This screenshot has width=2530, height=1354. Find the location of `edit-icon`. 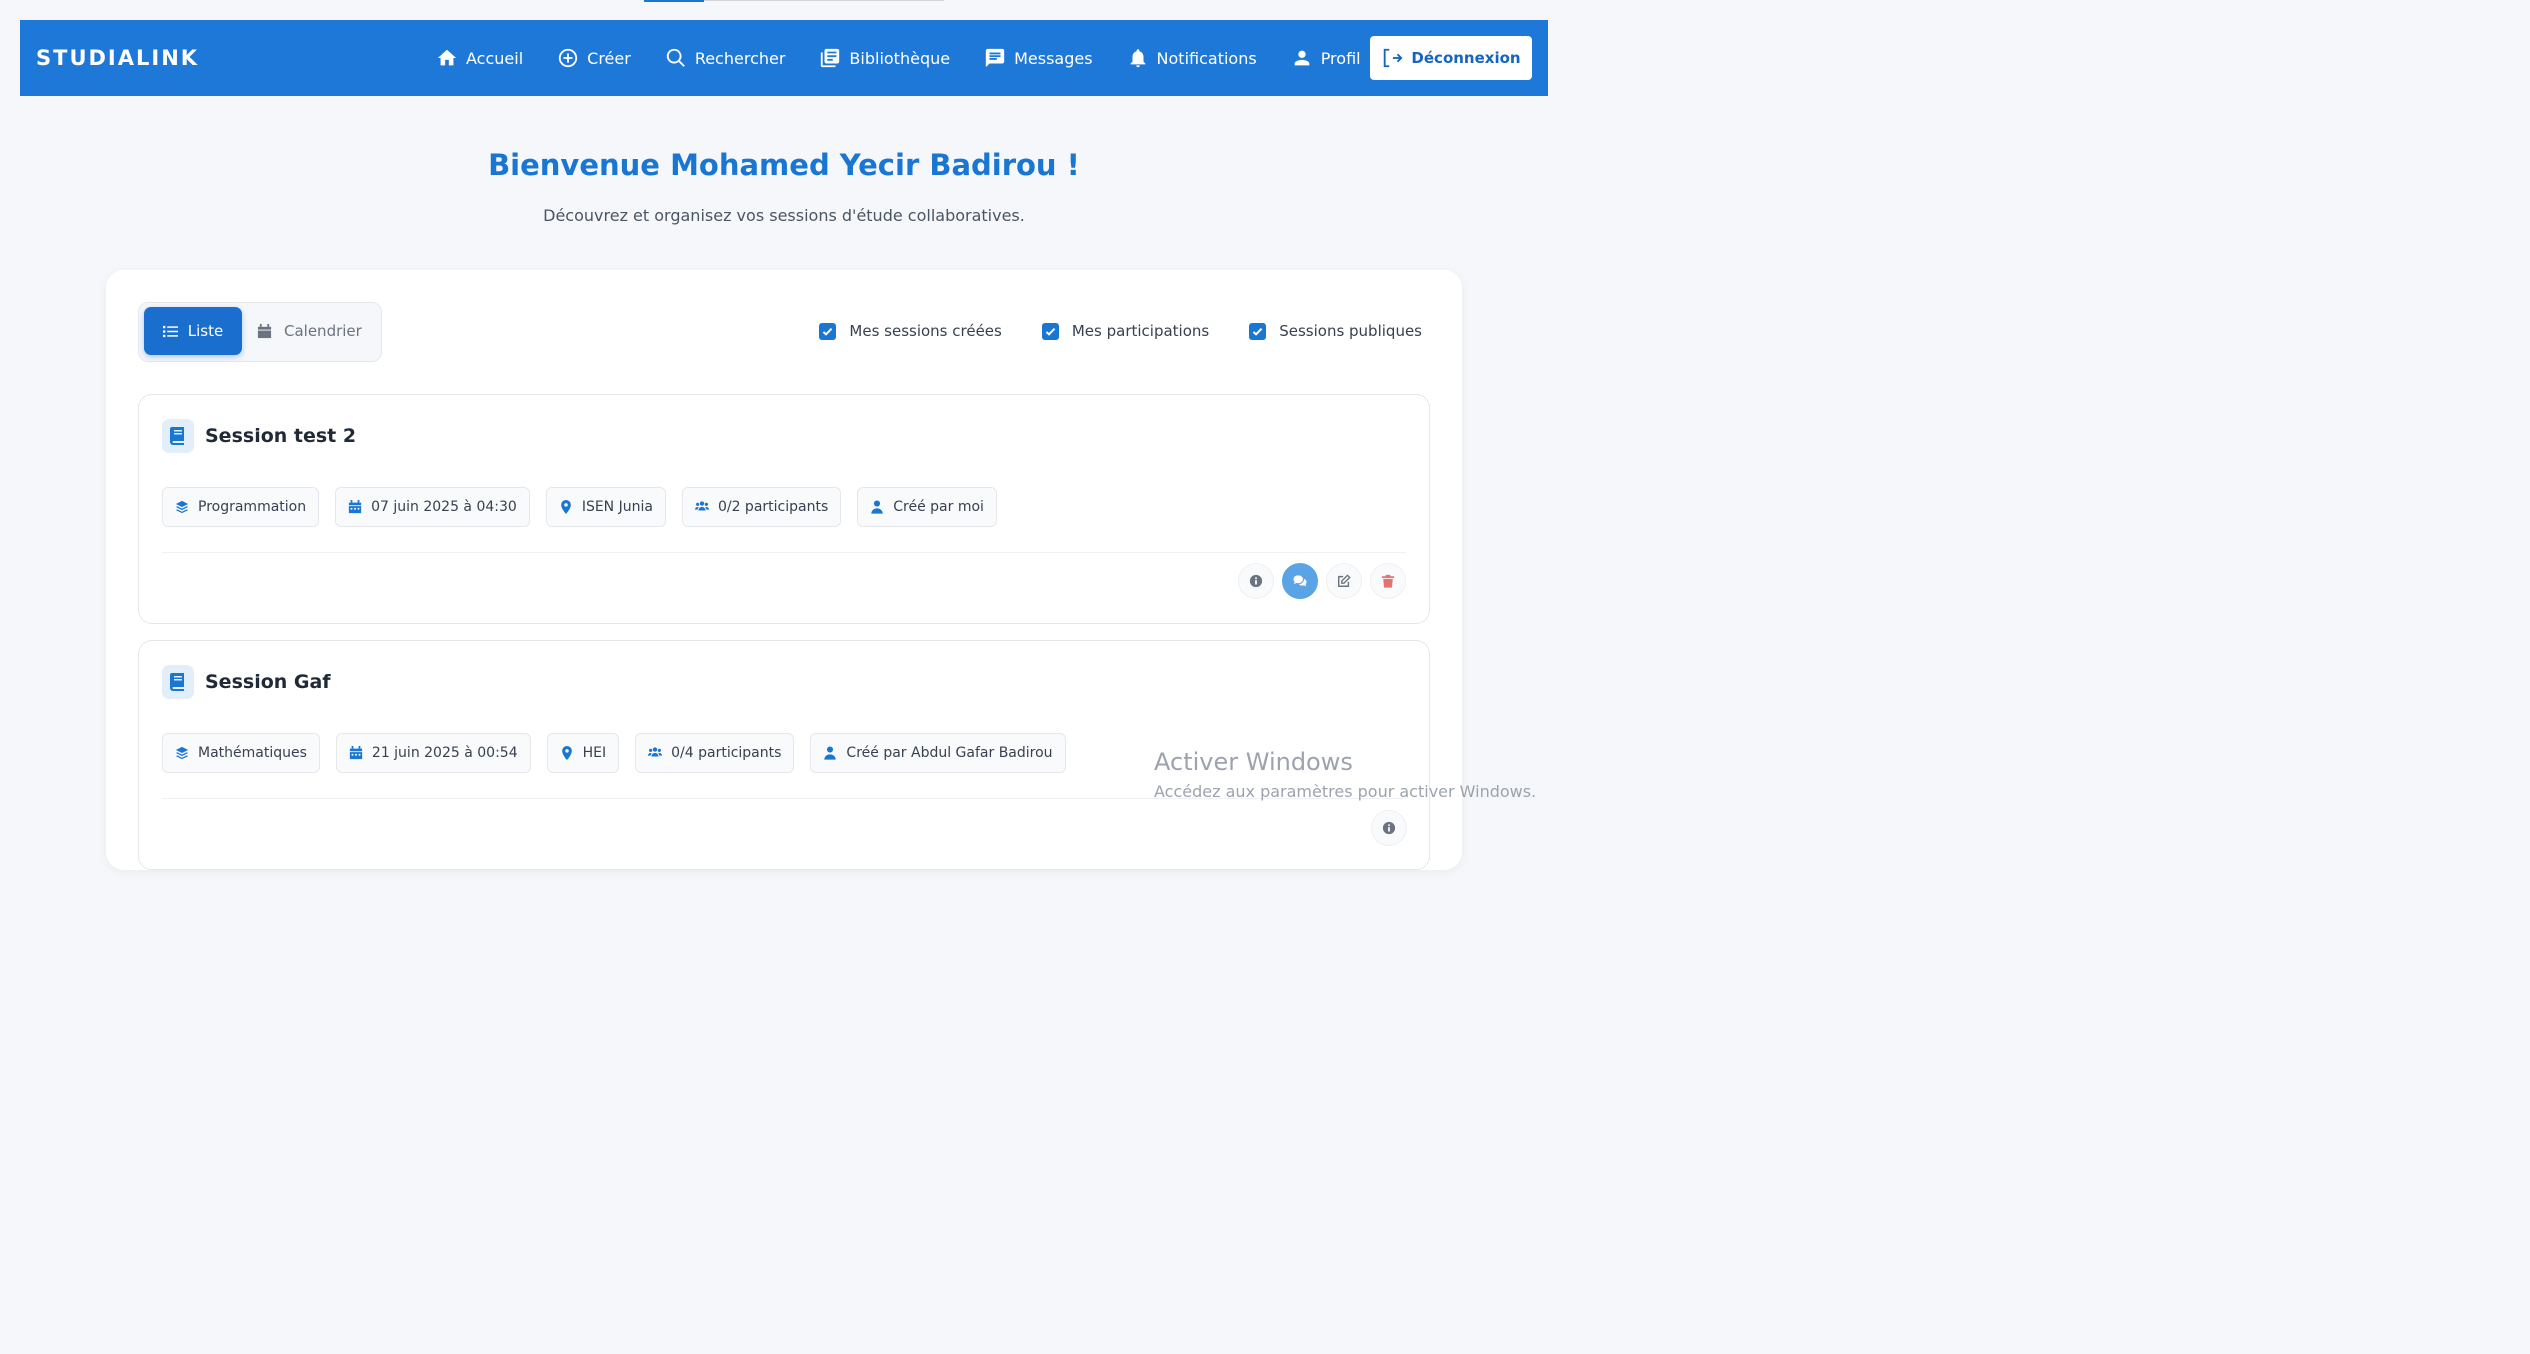

edit-icon is located at coordinates (1344, 580).